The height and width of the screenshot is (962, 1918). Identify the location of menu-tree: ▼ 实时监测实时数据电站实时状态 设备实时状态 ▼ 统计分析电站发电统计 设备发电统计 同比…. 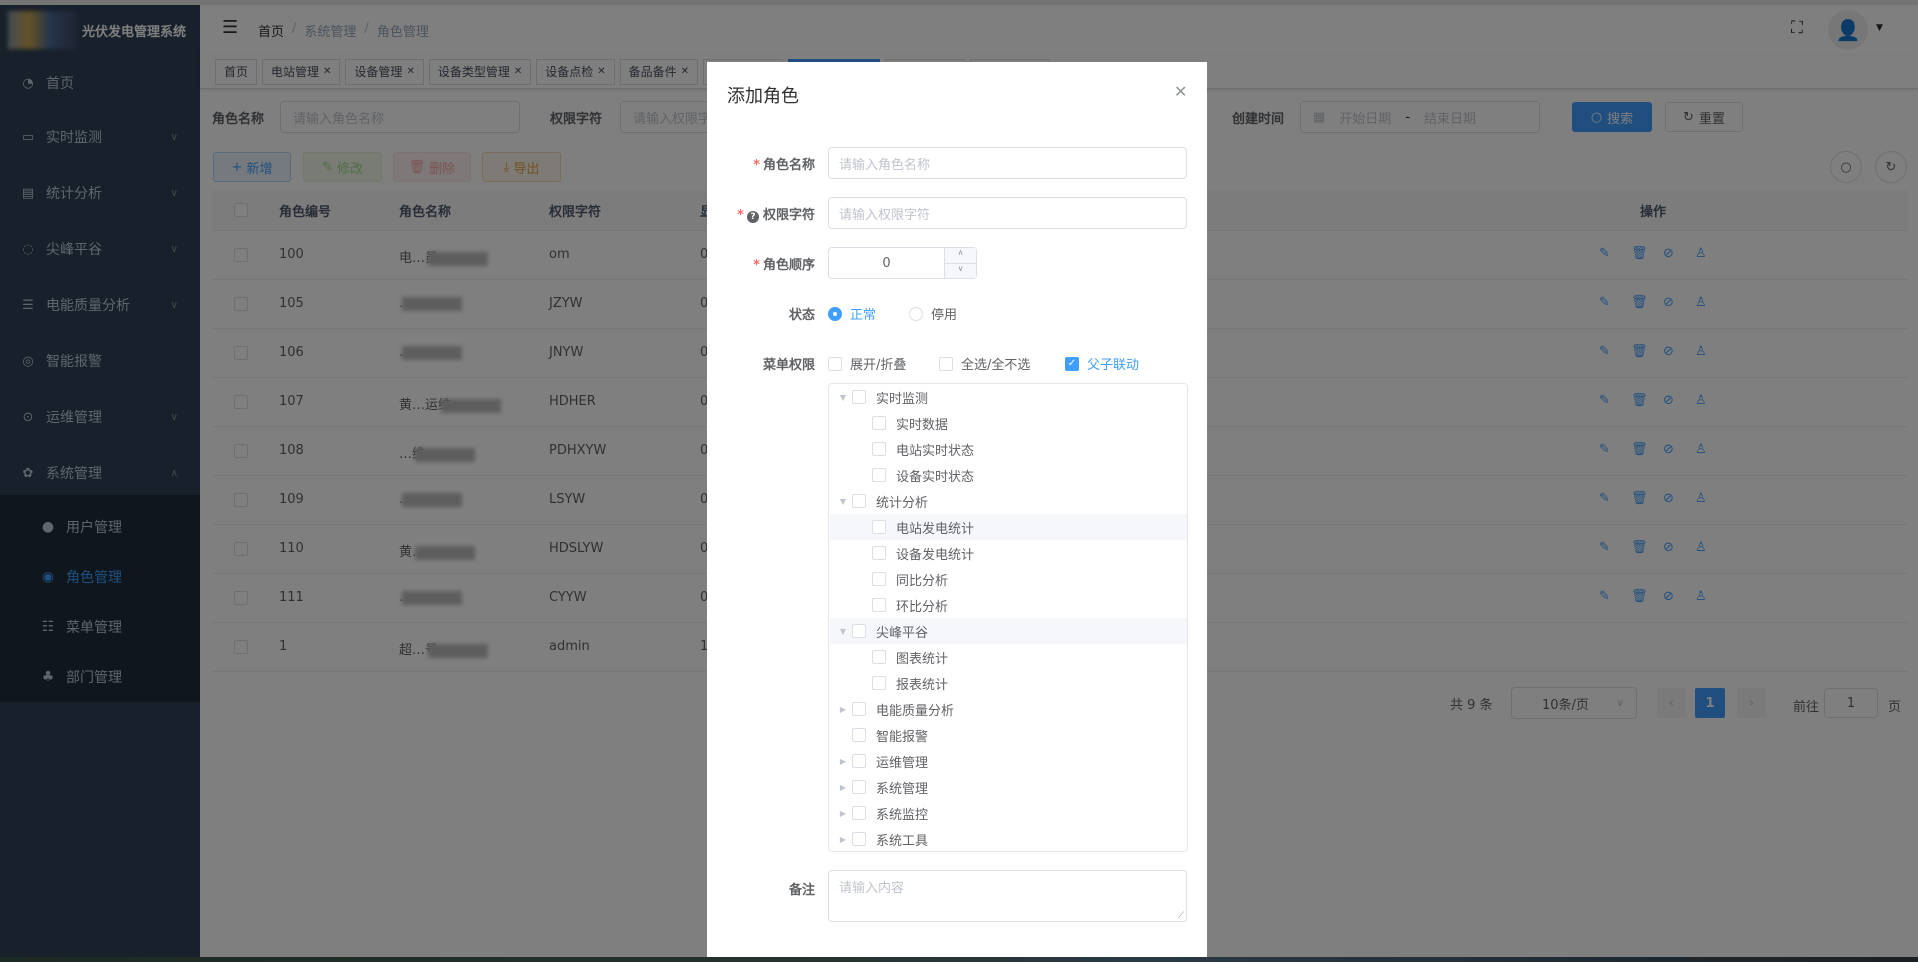
(1008, 617).